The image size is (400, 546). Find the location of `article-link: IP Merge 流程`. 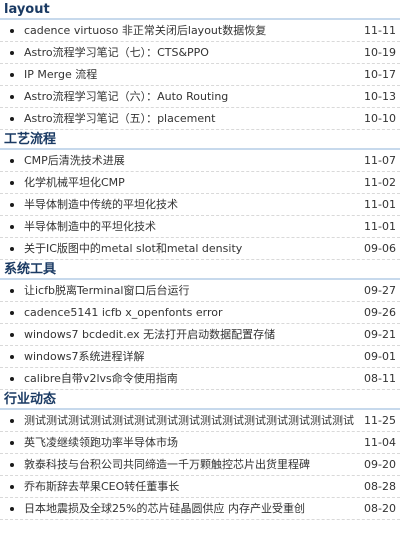

article-link: IP Merge 流程 is located at coordinates (189, 75).